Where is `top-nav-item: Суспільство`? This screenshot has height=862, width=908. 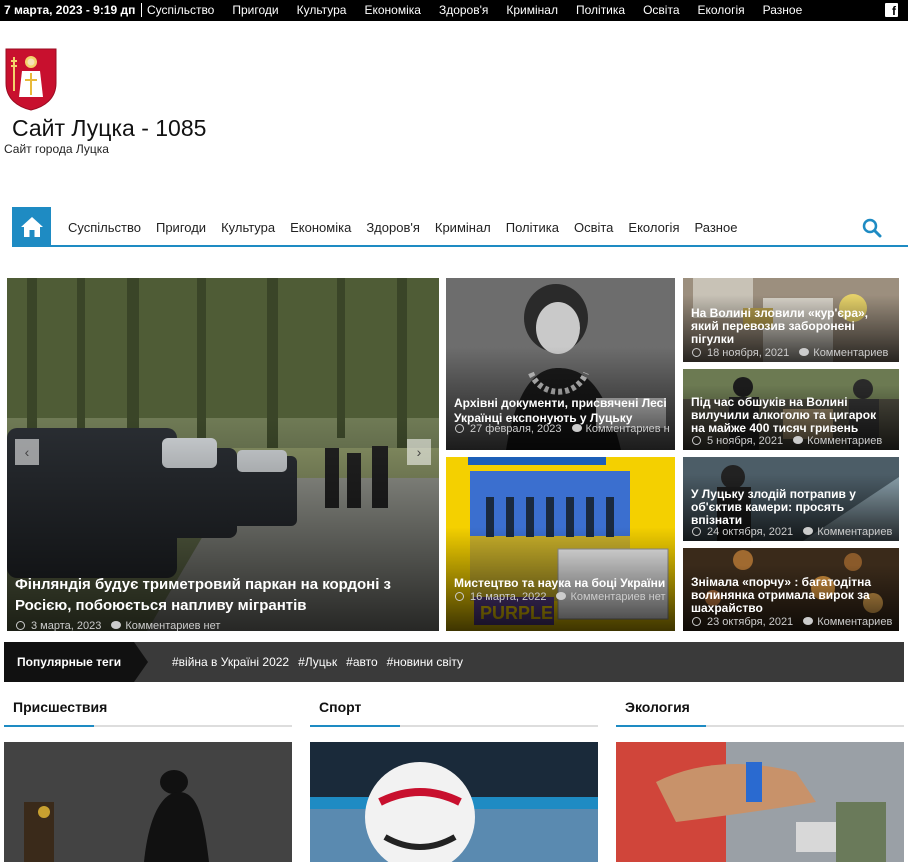 top-nav-item: Суспільство is located at coordinates (180, 10).